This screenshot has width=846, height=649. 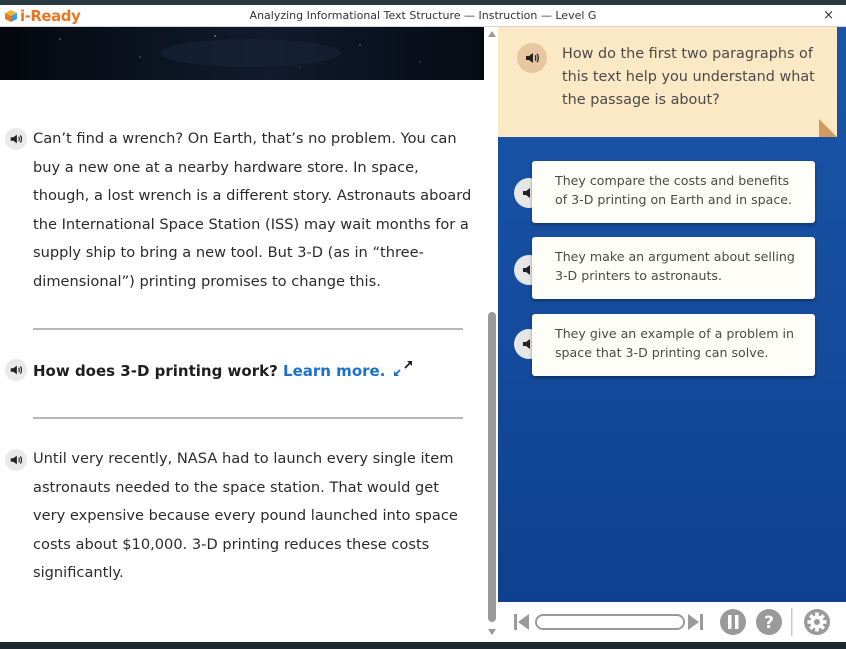 I want to click on question-audio-button, so click(x=532, y=58).